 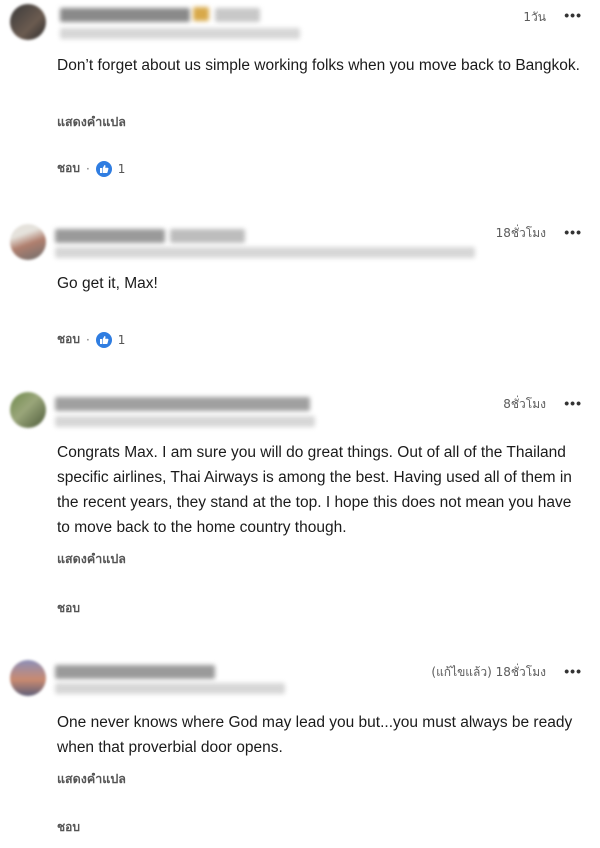 I want to click on like-button: ชอบ, so click(x=68, y=827).